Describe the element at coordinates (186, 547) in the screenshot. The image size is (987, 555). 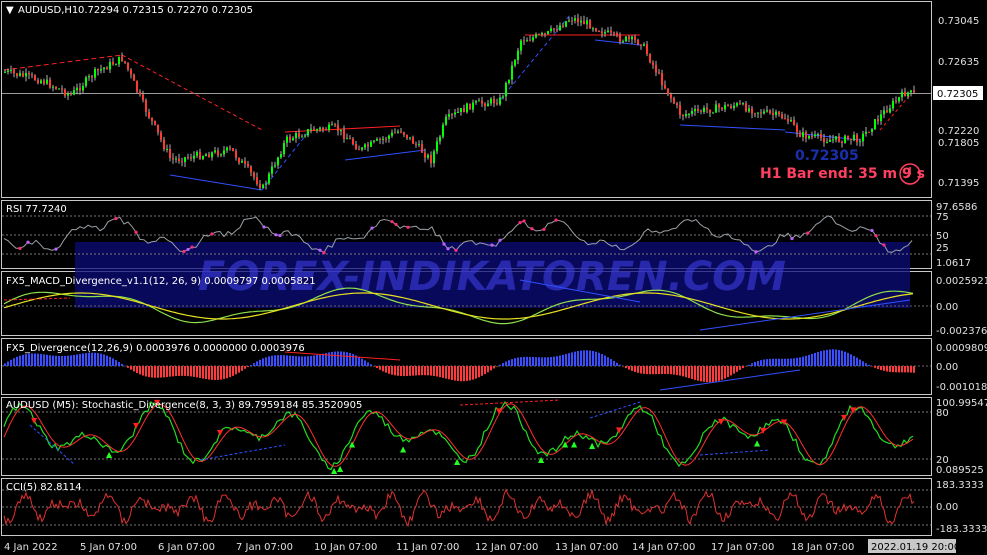
I see `time-label: 6 Jan 07:00` at that location.